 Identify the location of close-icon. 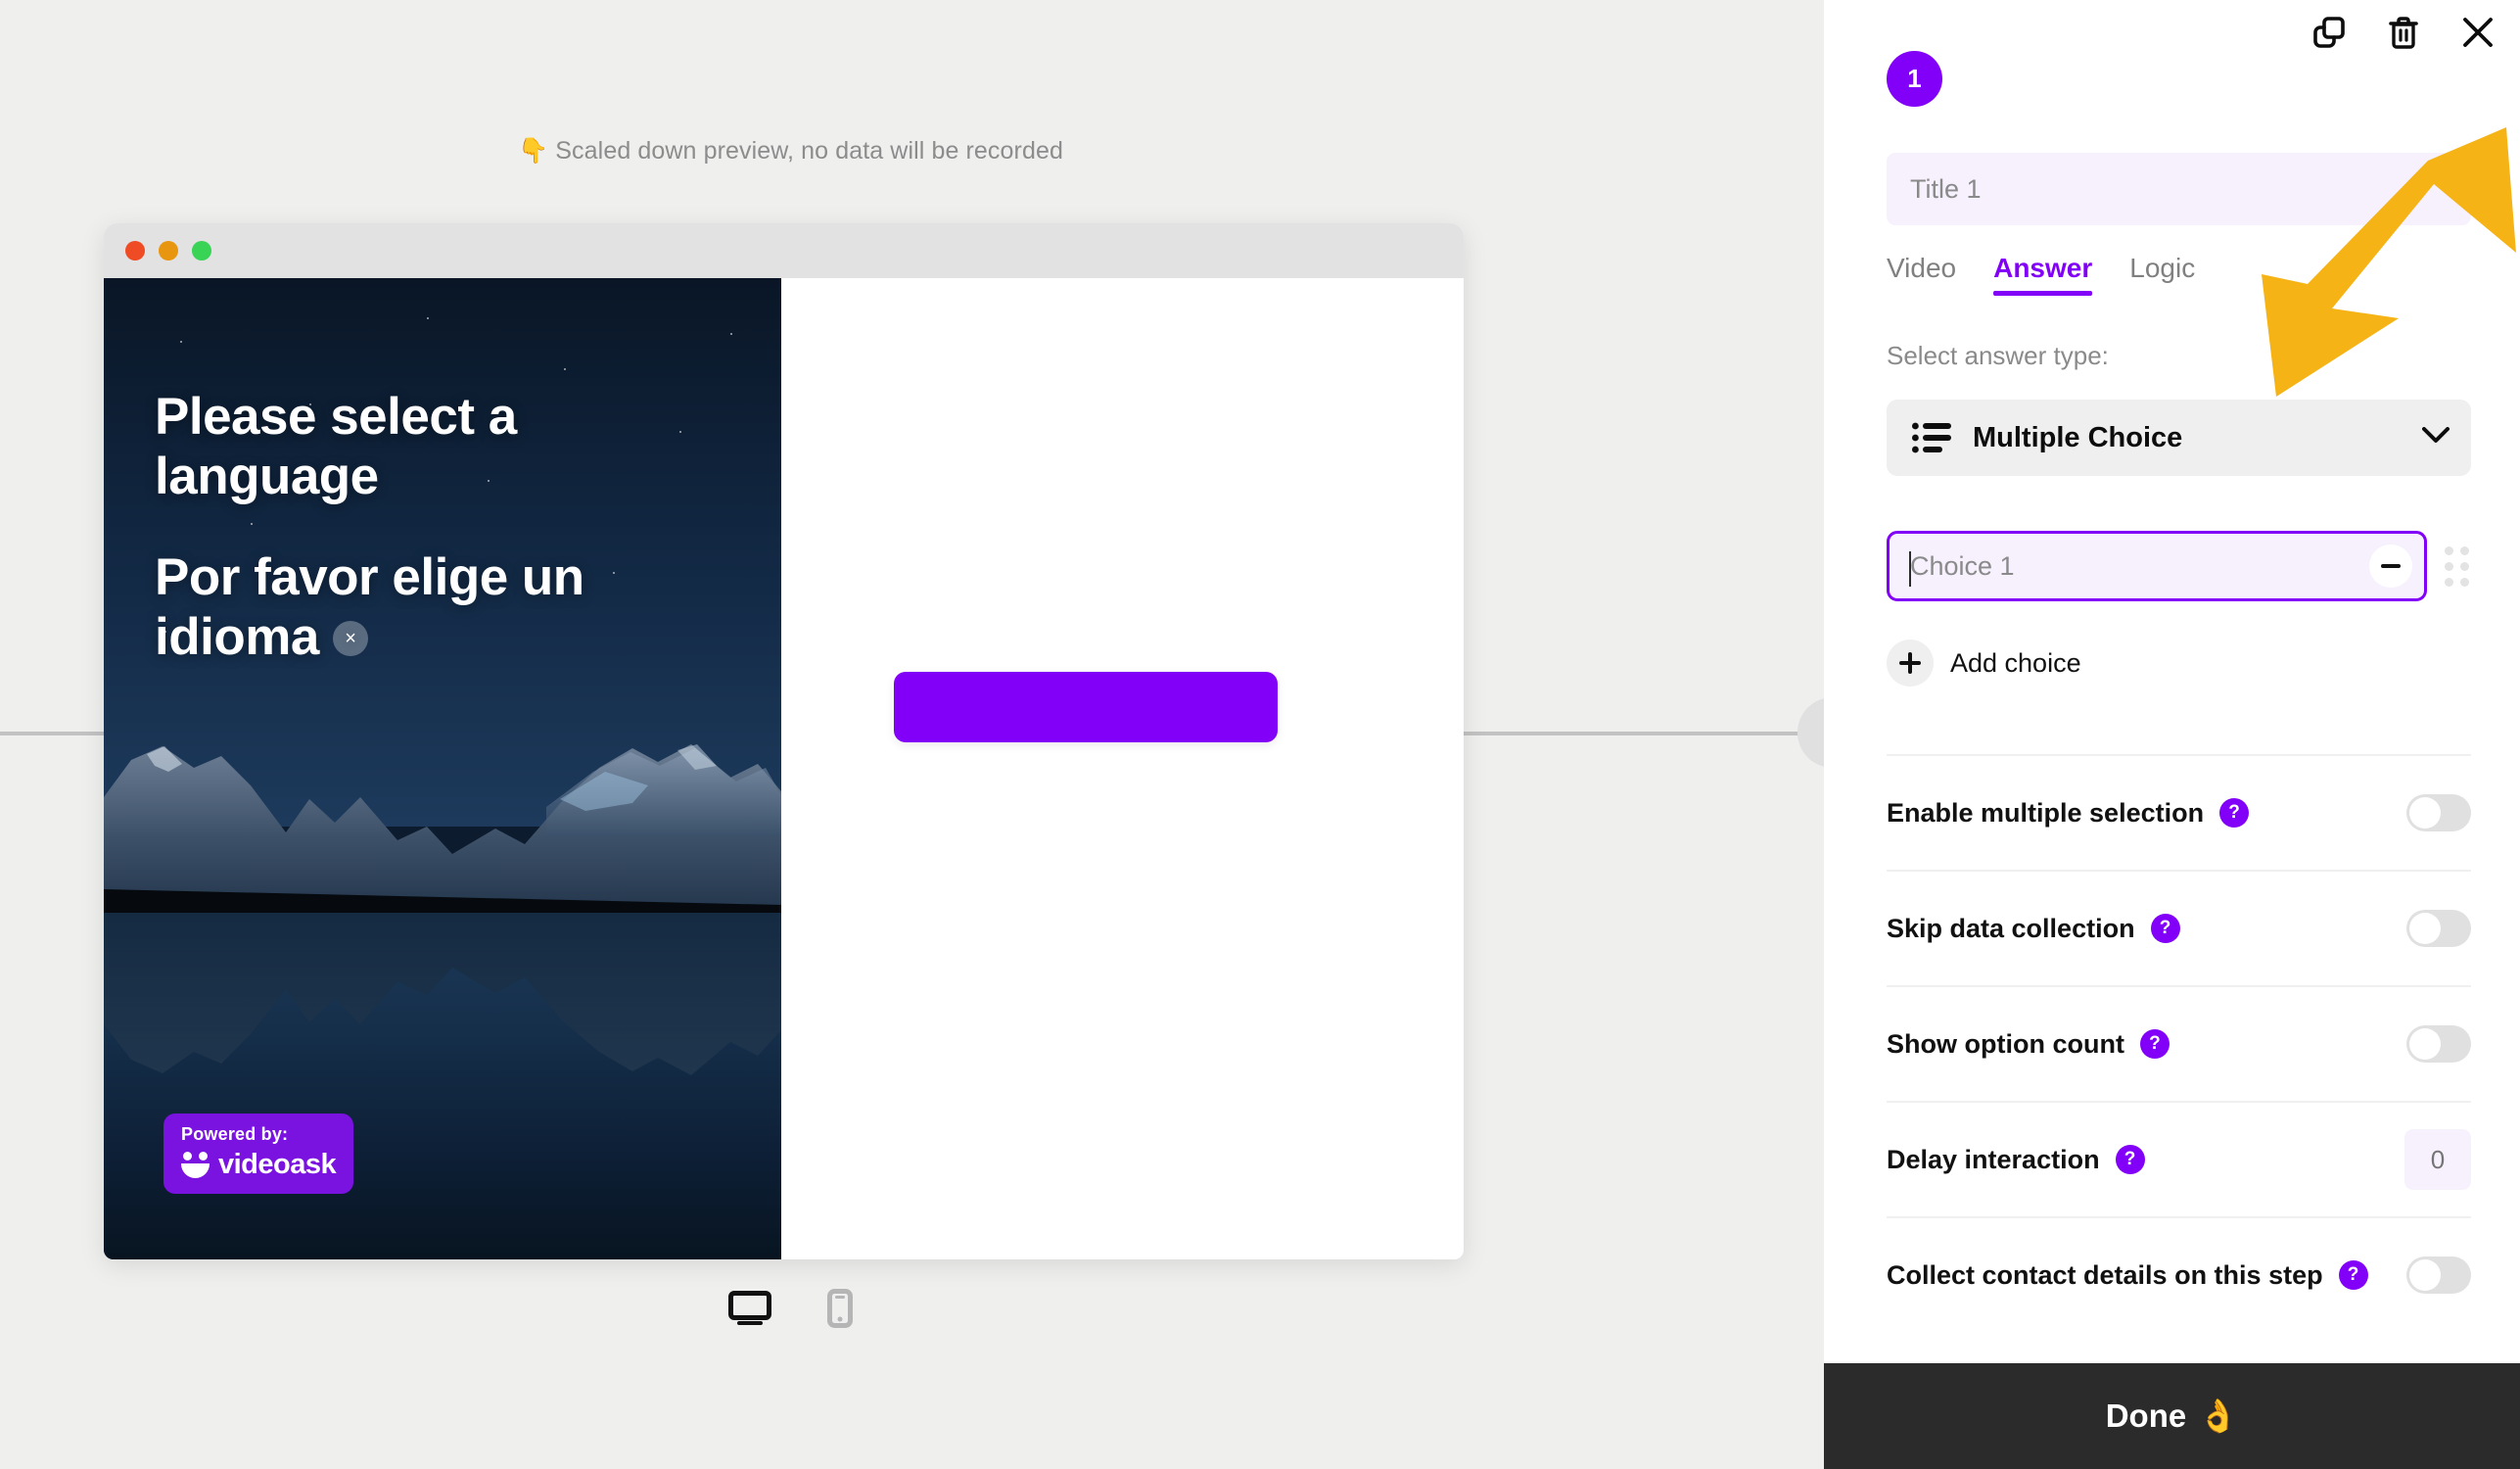
(2477, 32).